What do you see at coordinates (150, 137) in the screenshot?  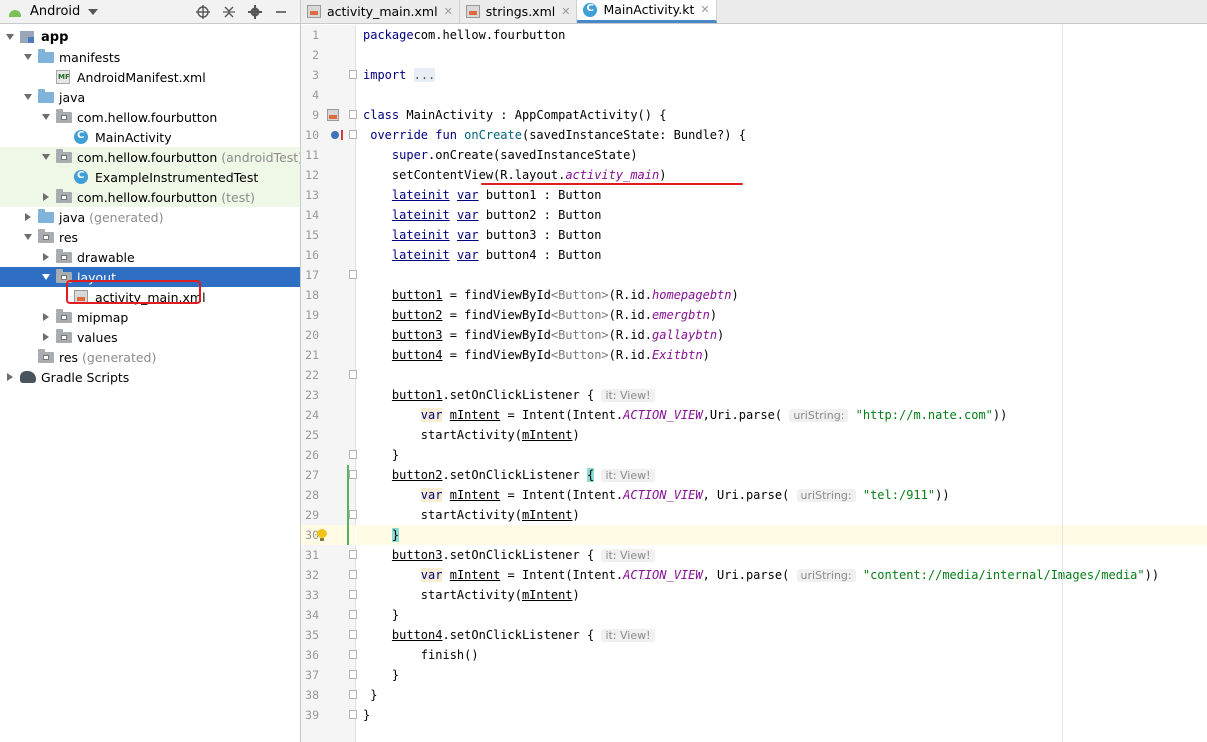 I see `tree-item: MainActivity` at bounding box center [150, 137].